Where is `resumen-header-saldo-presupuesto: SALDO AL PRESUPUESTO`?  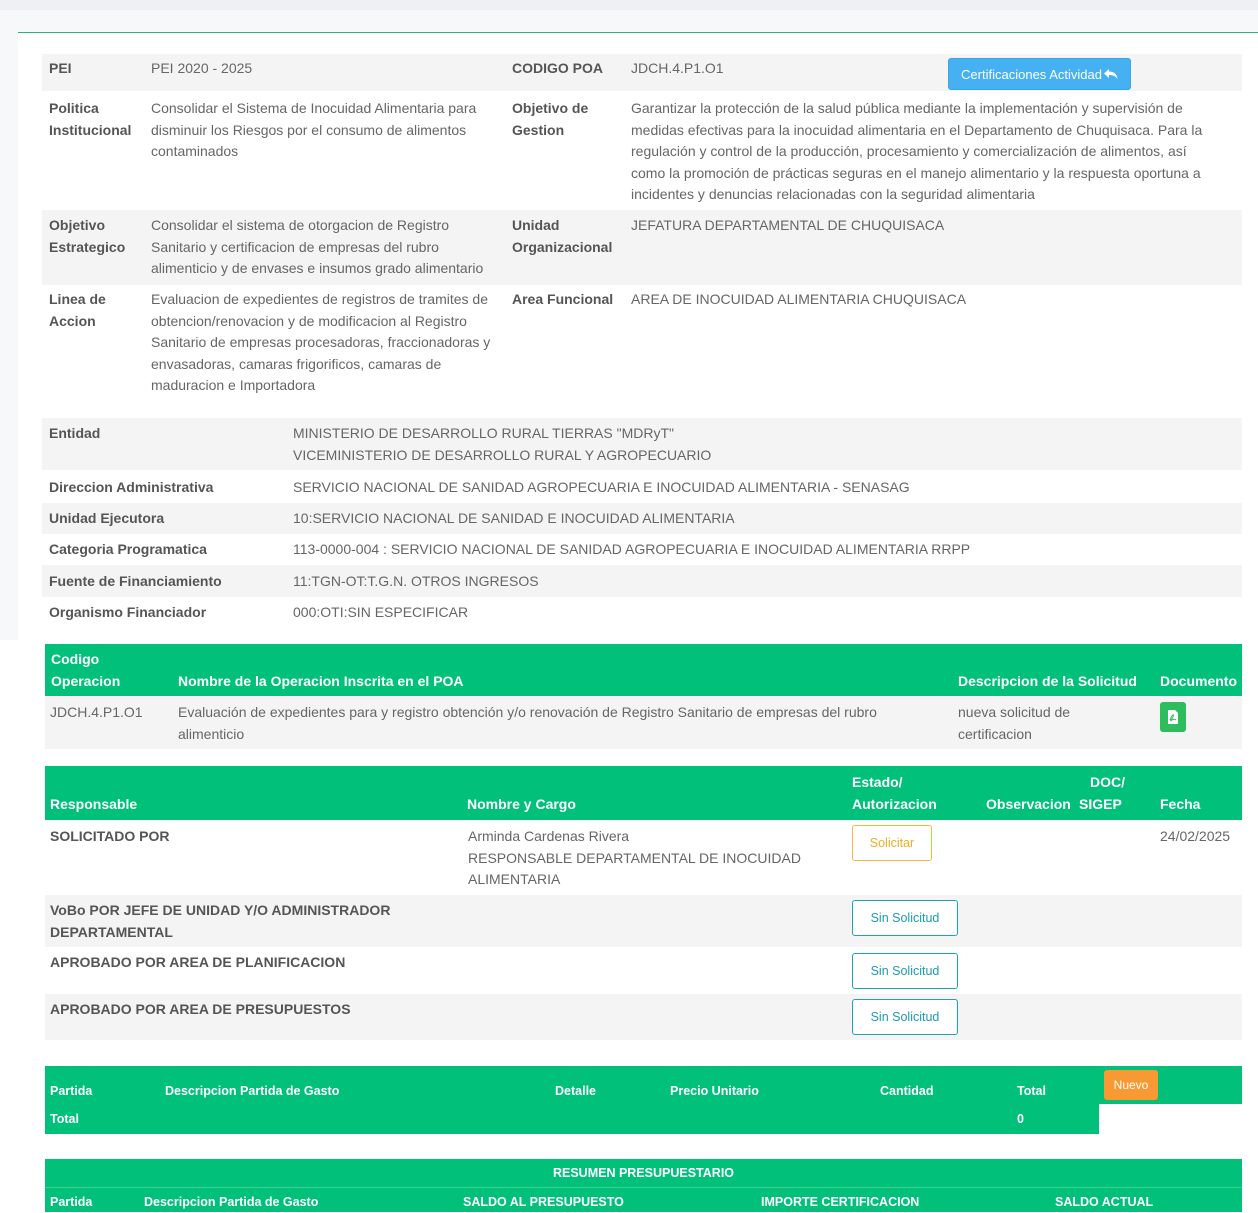 resumen-header-saldo-presupuesto: SALDO AL PRESUPUESTO is located at coordinates (543, 1202).